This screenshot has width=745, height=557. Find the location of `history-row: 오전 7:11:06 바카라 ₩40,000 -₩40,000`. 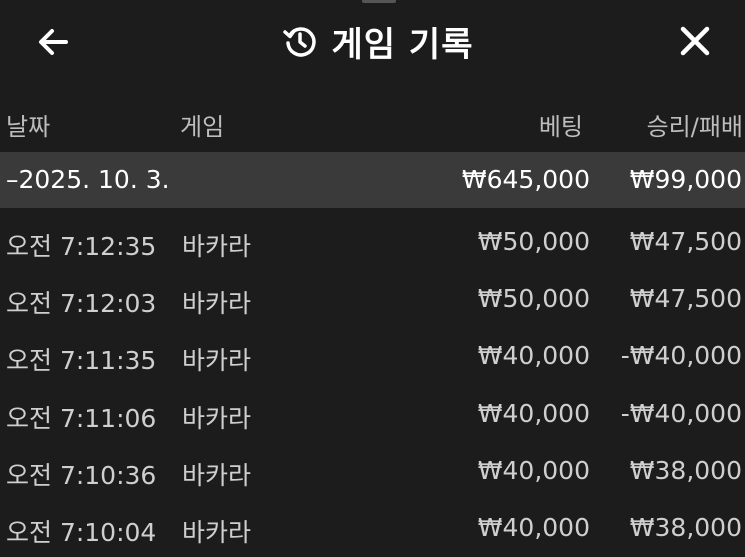

history-row: 오전 7:11:06 바카라 ₩40,000 -₩40,000 is located at coordinates (372, 414).